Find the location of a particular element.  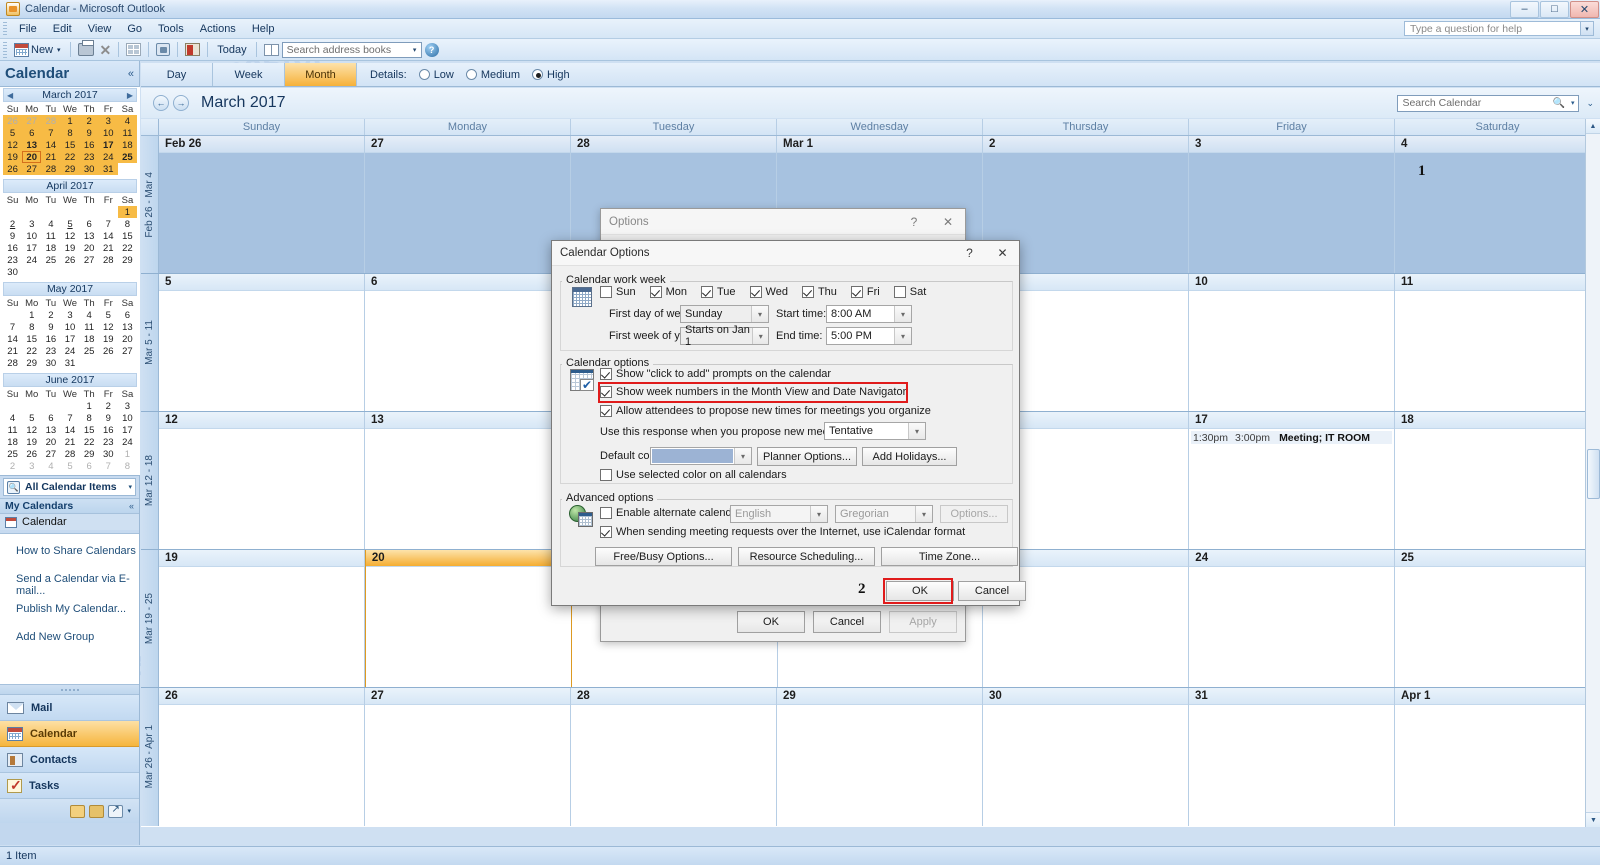

menu-item-view: View is located at coordinates (100, 29).